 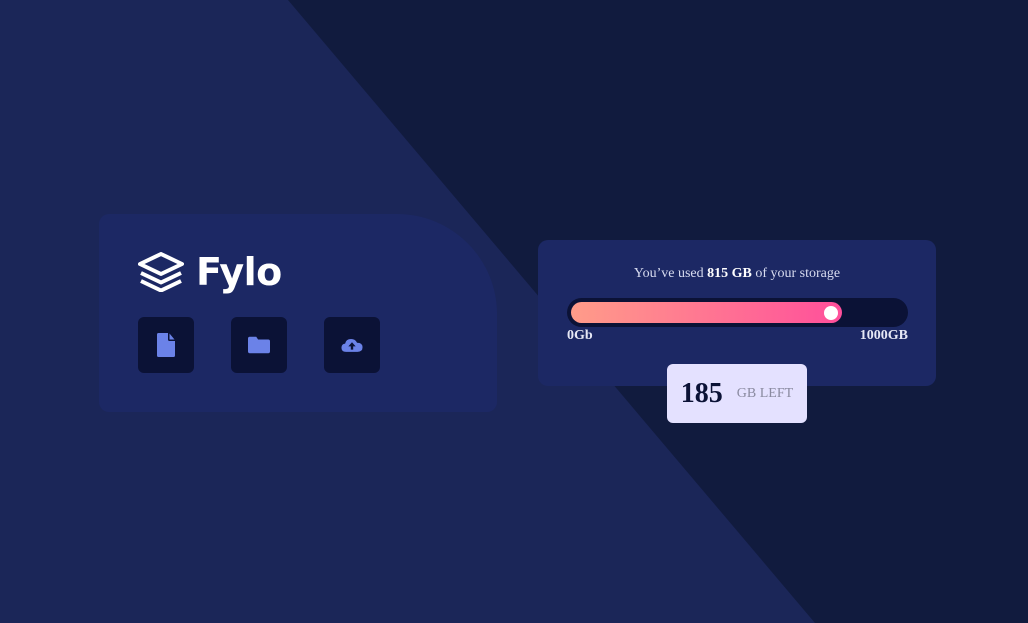 I want to click on documents-button, so click(x=166, y=345).